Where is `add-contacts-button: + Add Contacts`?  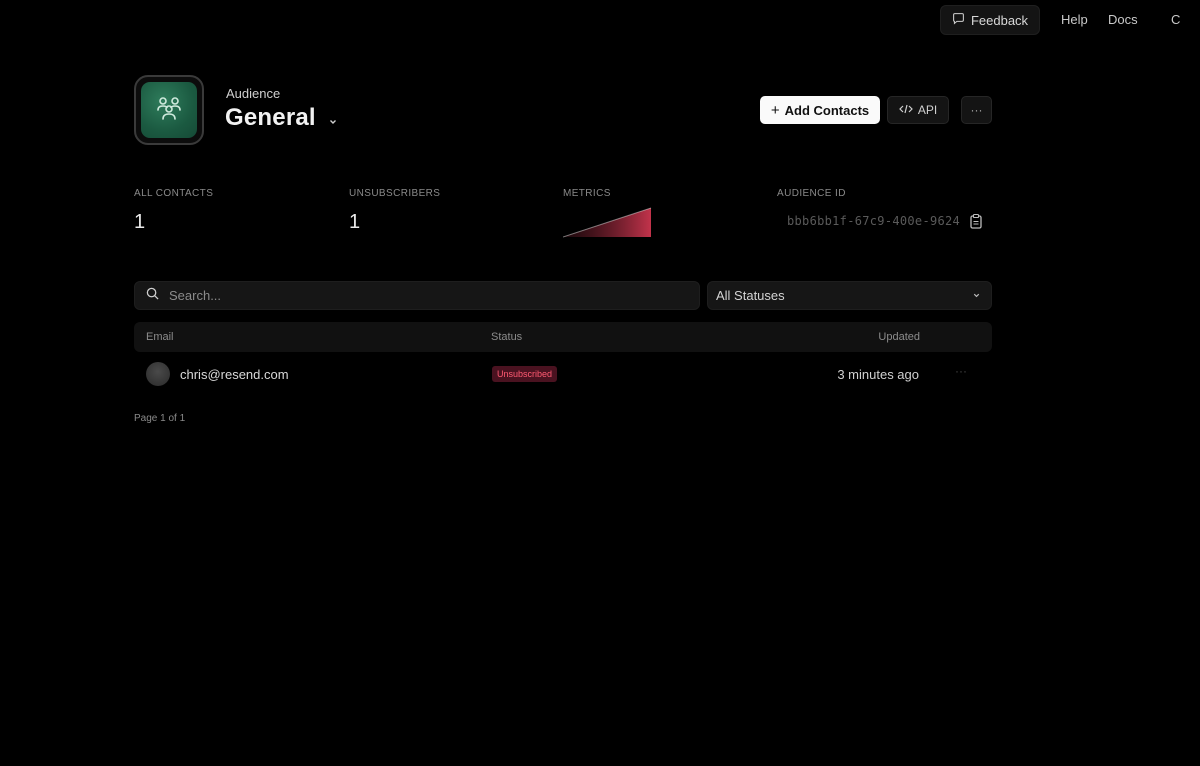
add-contacts-button: + Add Contacts is located at coordinates (820, 110).